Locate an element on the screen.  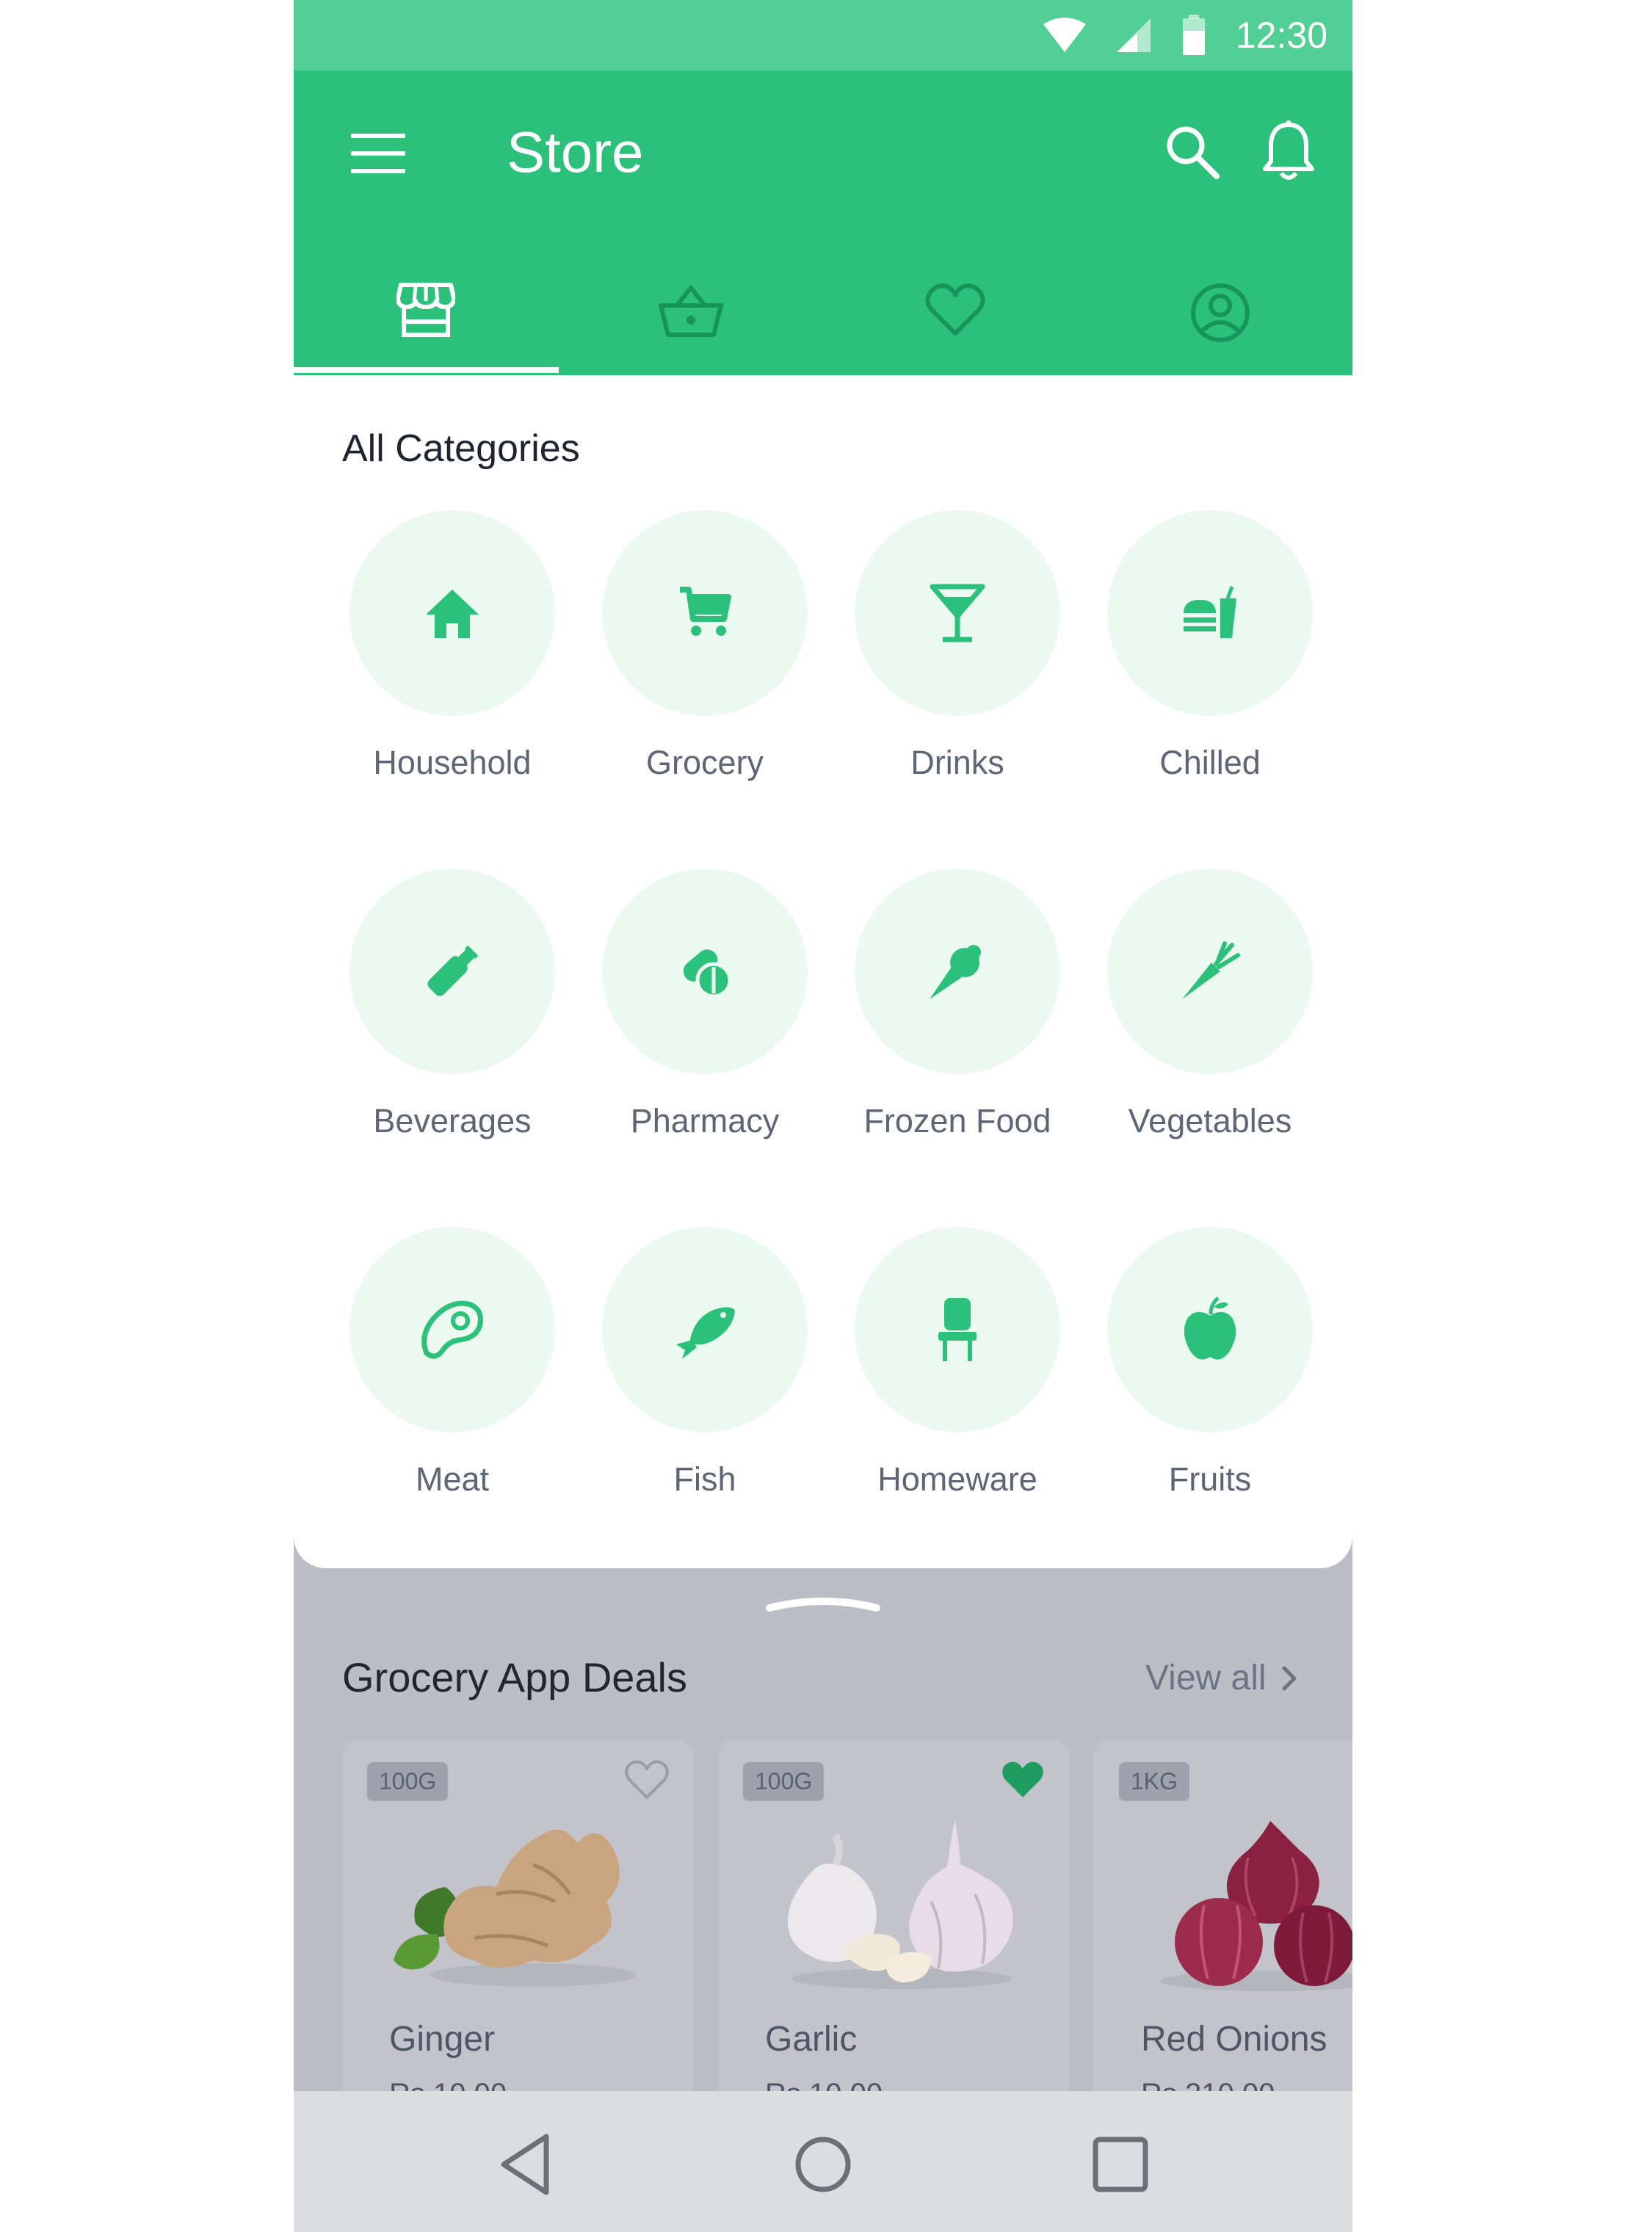
category-grocery: Grocery is located at coordinates (705, 664).